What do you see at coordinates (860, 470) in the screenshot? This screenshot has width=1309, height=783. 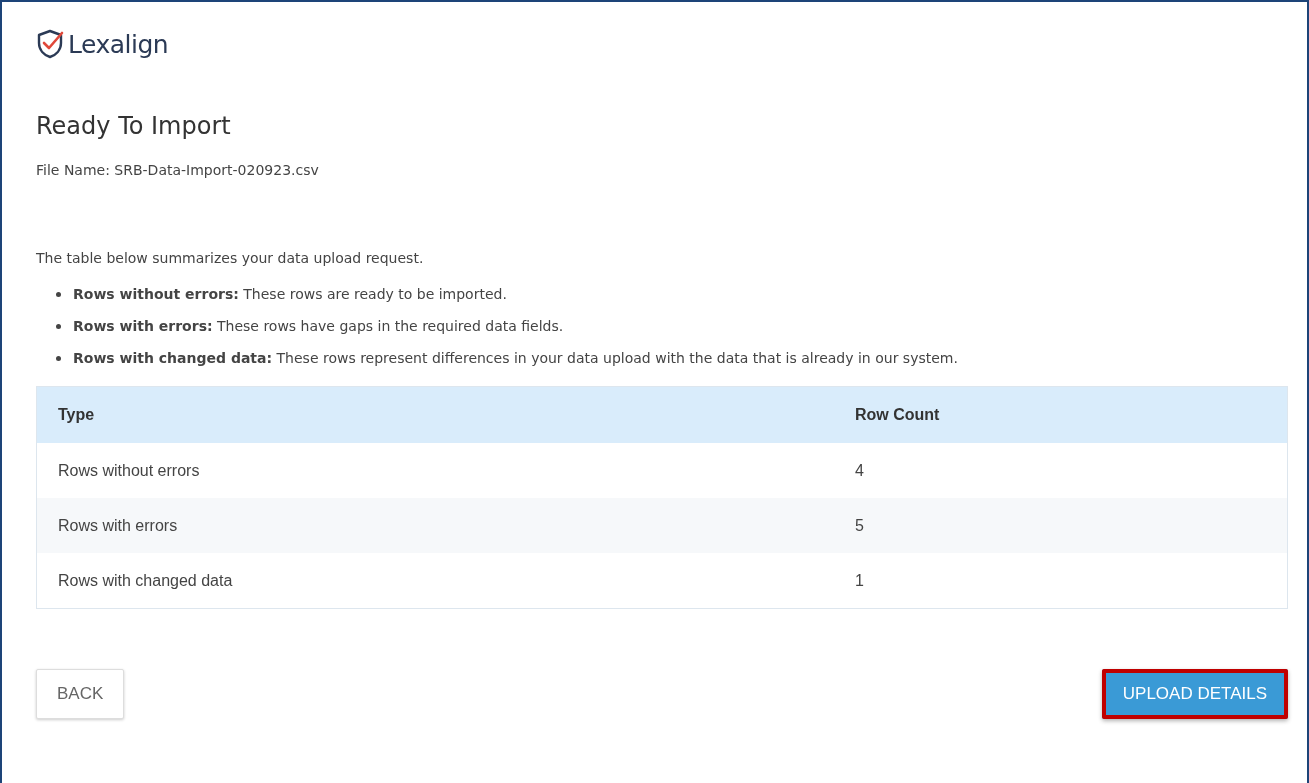 I see `table-cell-text: 4` at bounding box center [860, 470].